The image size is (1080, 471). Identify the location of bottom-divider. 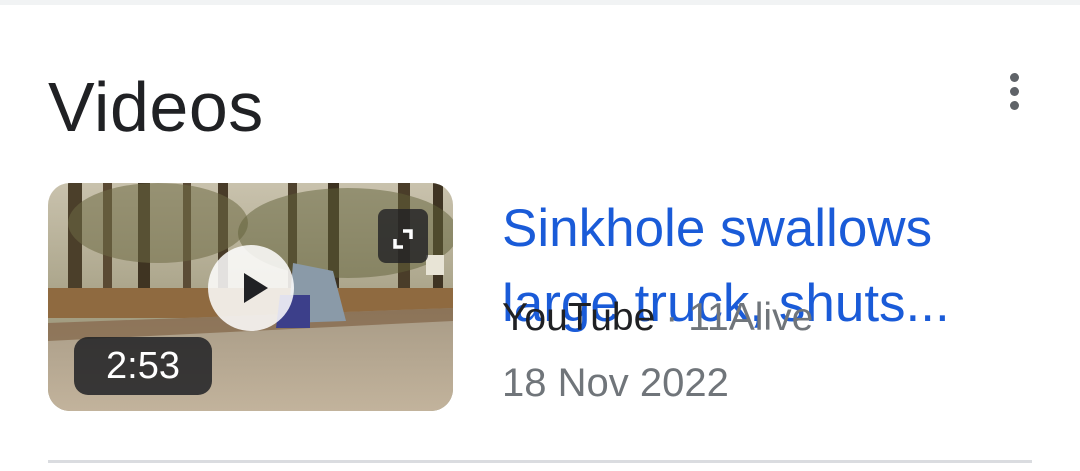
(540, 461).